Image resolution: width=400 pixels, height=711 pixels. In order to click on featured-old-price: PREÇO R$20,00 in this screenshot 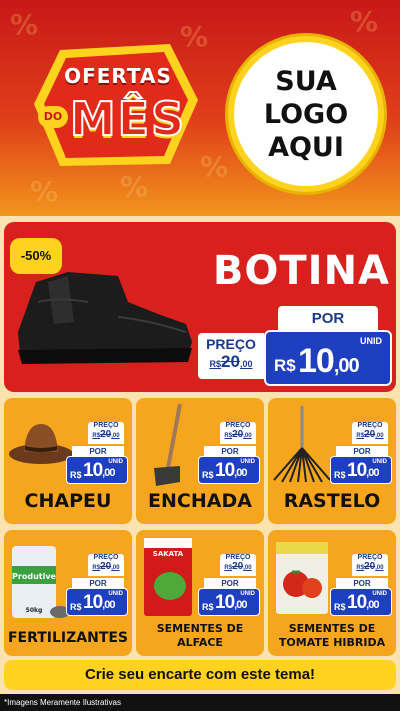, I will do `click(231, 356)`.